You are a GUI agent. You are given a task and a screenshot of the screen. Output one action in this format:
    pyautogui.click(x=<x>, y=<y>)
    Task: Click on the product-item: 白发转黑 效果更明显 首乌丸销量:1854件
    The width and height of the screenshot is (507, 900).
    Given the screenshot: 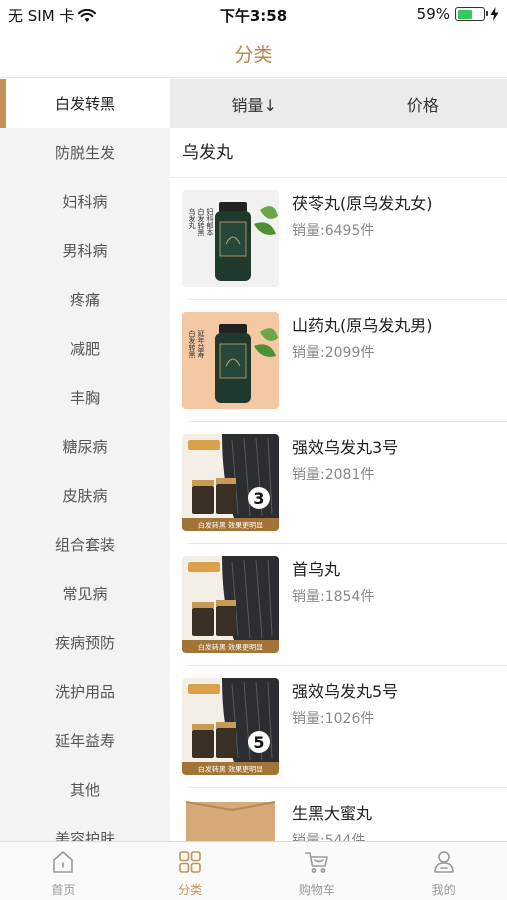 What is the action you would take?
    pyautogui.click(x=338, y=605)
    